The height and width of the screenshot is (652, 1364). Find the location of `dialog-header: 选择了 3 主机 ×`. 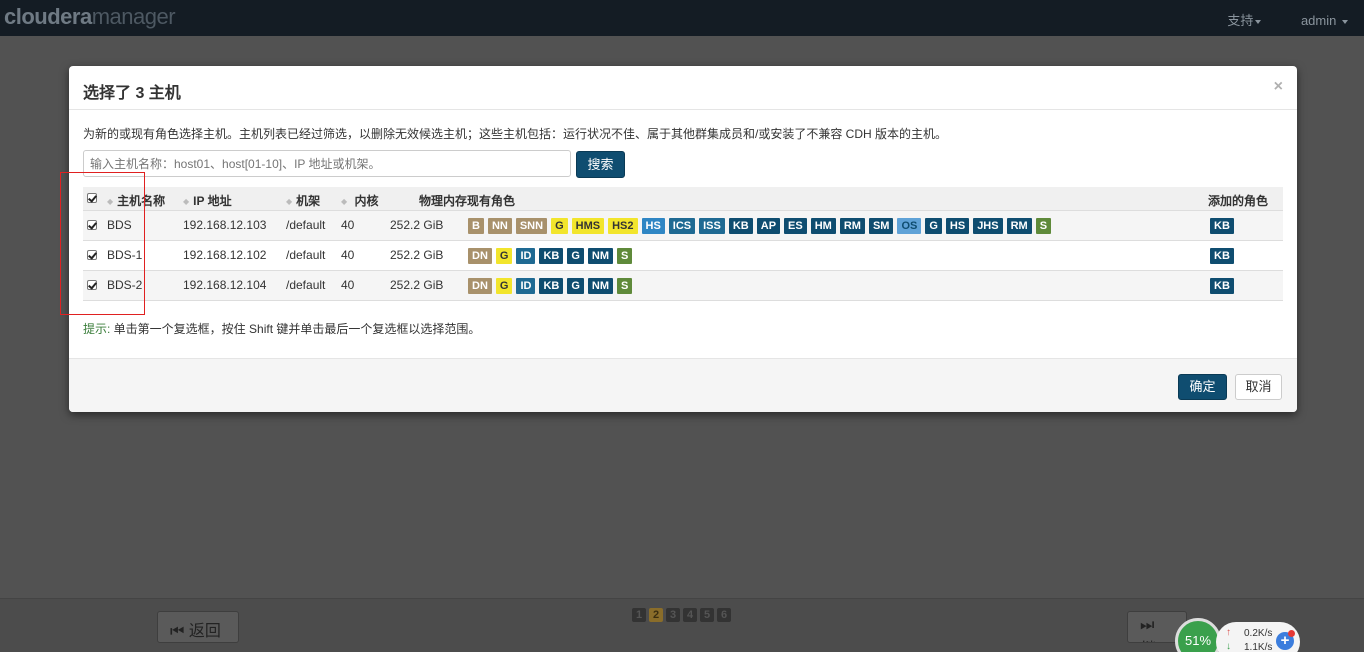

dialog-header: 选择了 3 主机 × is located at coordinates (683, 88).